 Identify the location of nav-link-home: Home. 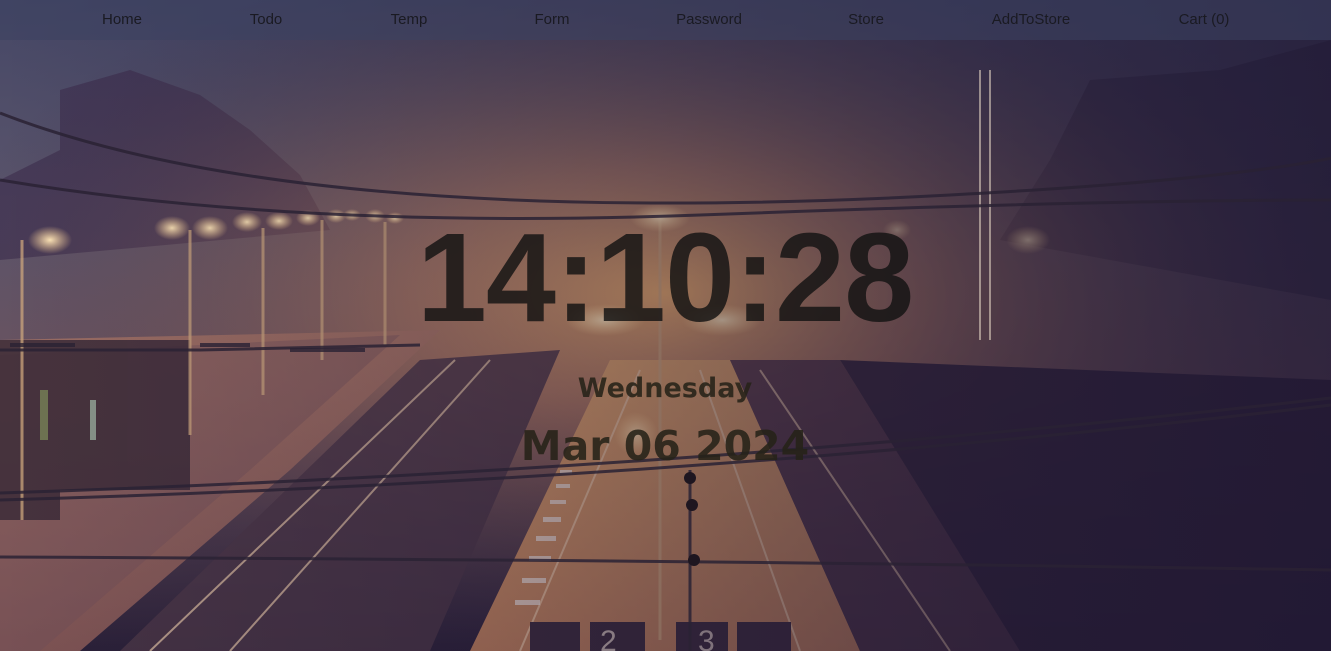
(122, 20).